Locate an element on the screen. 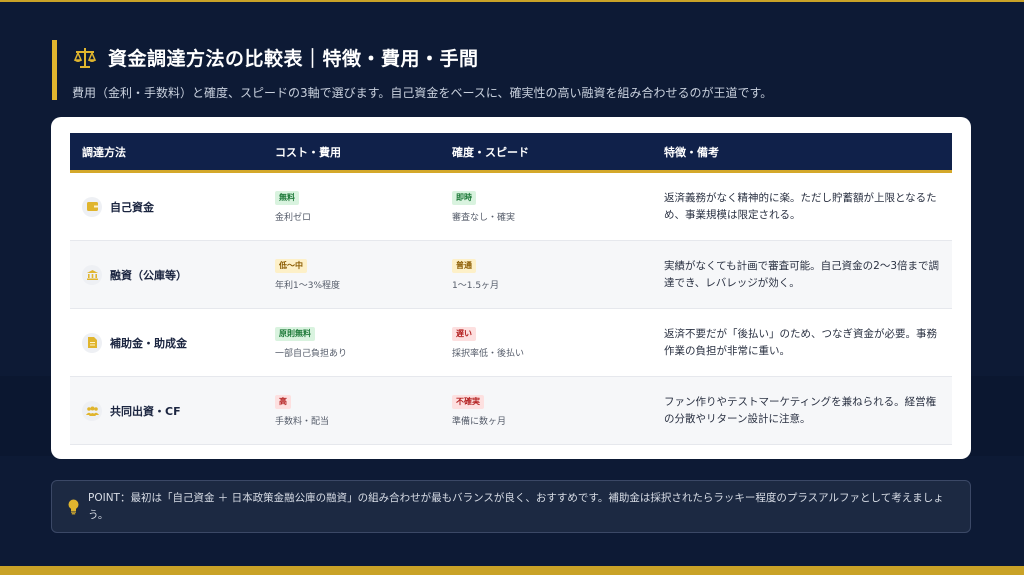  cost-note: 一部自己負担あり is located at coordinates (311, 353).